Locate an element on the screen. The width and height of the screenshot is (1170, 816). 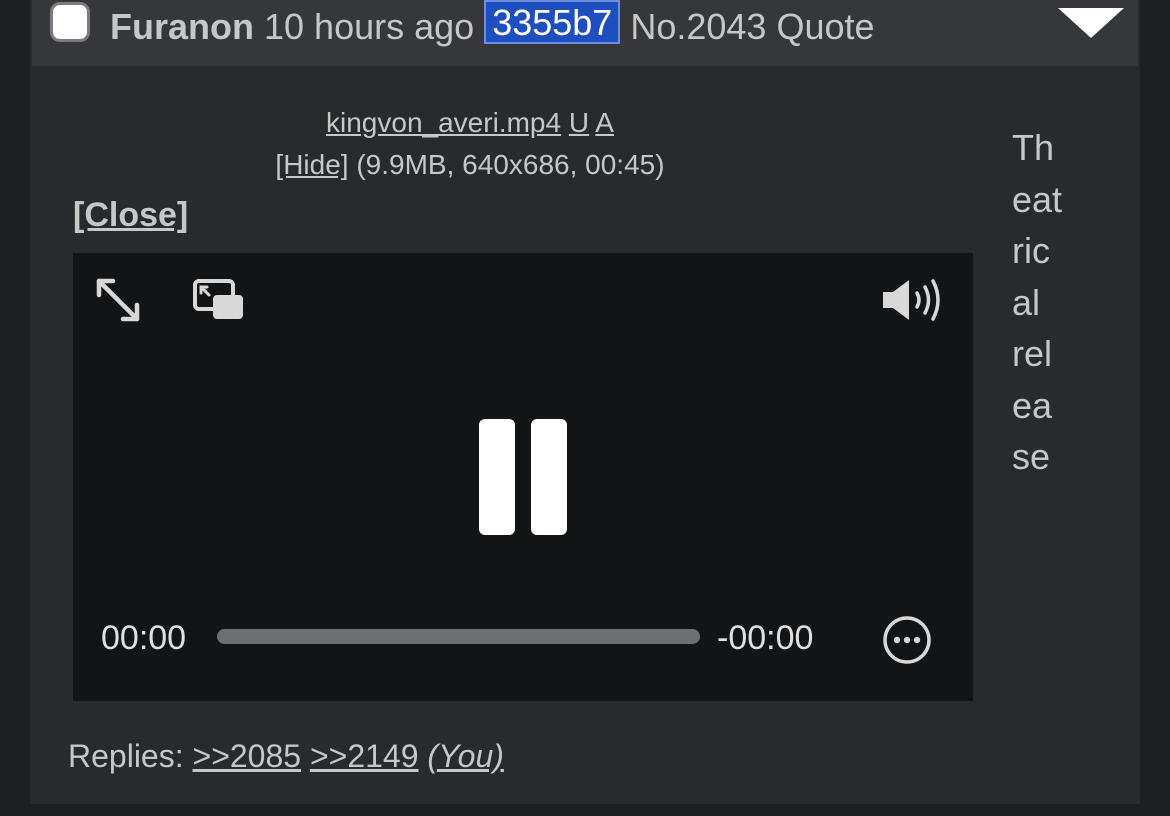
file-metadata: (9.9MB, 640x686, 00:45) is located at coordinates (510, 164).